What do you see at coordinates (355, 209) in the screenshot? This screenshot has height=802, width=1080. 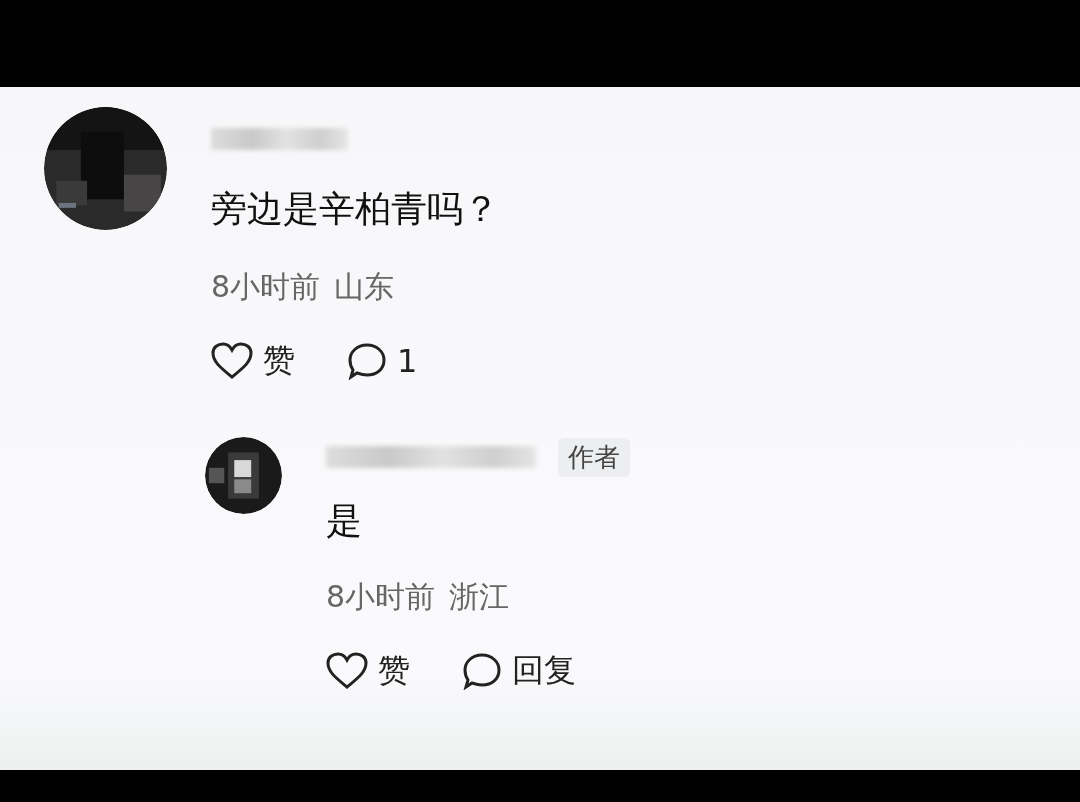 I see `comment-text: 旁边是辛柏青吗？` at bounding box center [355, 209].